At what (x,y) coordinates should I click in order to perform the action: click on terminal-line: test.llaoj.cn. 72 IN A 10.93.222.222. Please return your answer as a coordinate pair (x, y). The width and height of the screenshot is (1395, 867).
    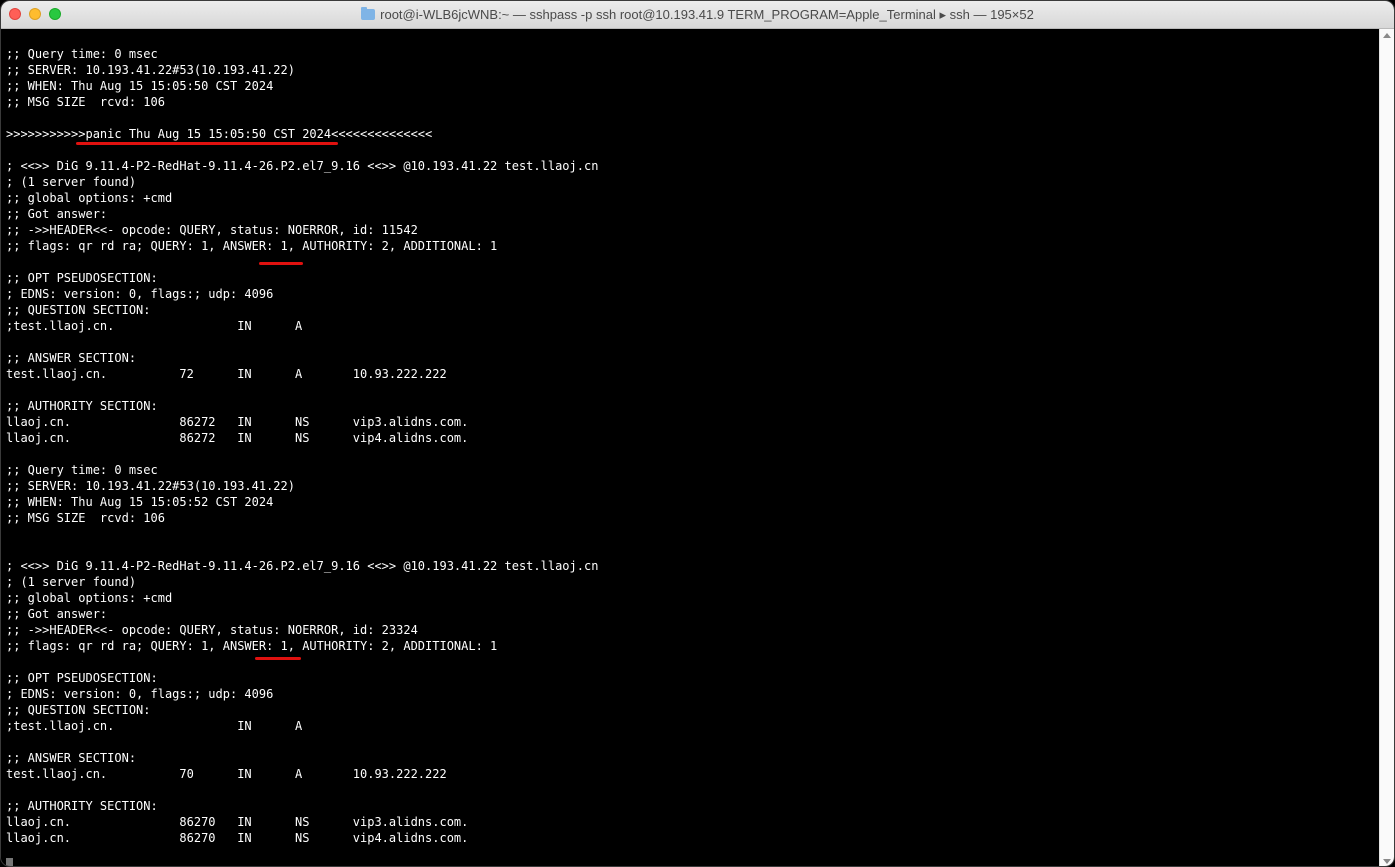
    Looking at the image, I should click on (226, 374).